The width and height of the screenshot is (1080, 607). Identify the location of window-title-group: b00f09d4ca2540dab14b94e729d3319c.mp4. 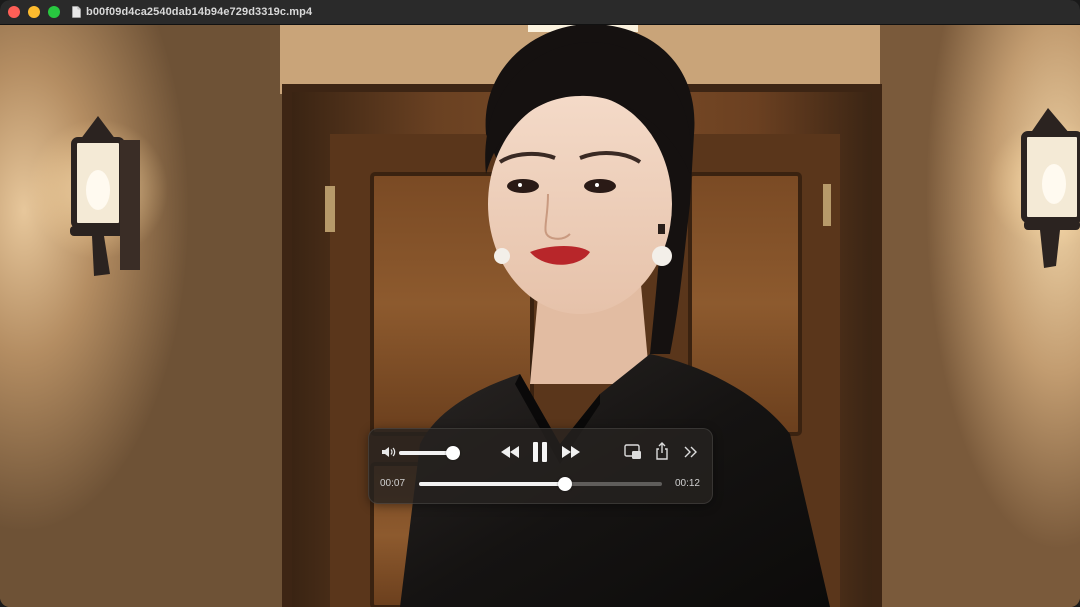
(192, 12).